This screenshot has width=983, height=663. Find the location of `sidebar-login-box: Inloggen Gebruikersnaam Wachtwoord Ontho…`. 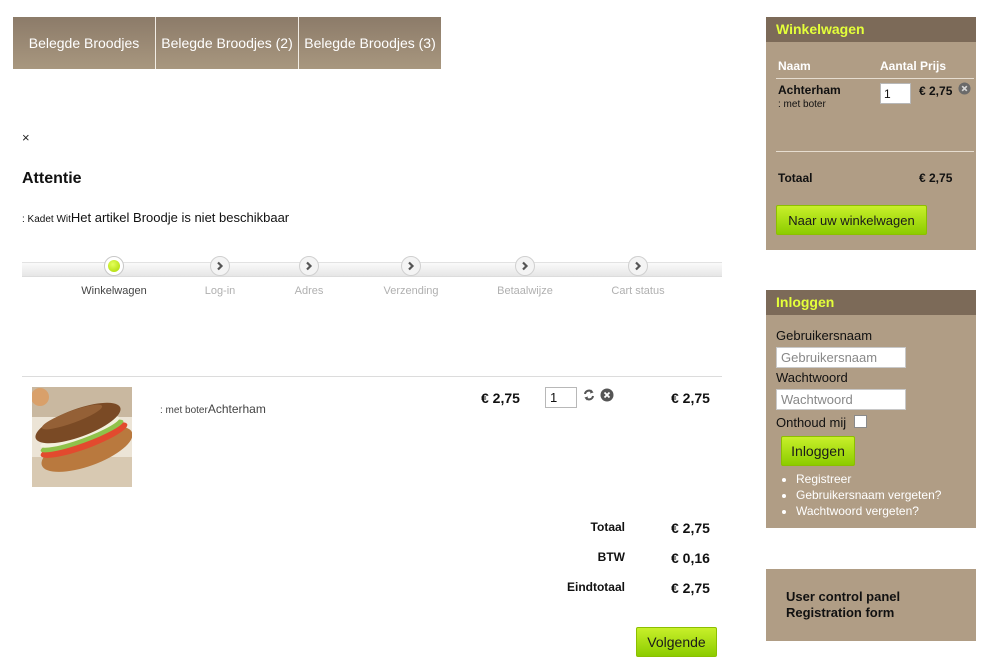

sidebar-login-box: Inloggen Gebruikersnaam Wachtwoord Ontho… is located at coordinates (871, 409).